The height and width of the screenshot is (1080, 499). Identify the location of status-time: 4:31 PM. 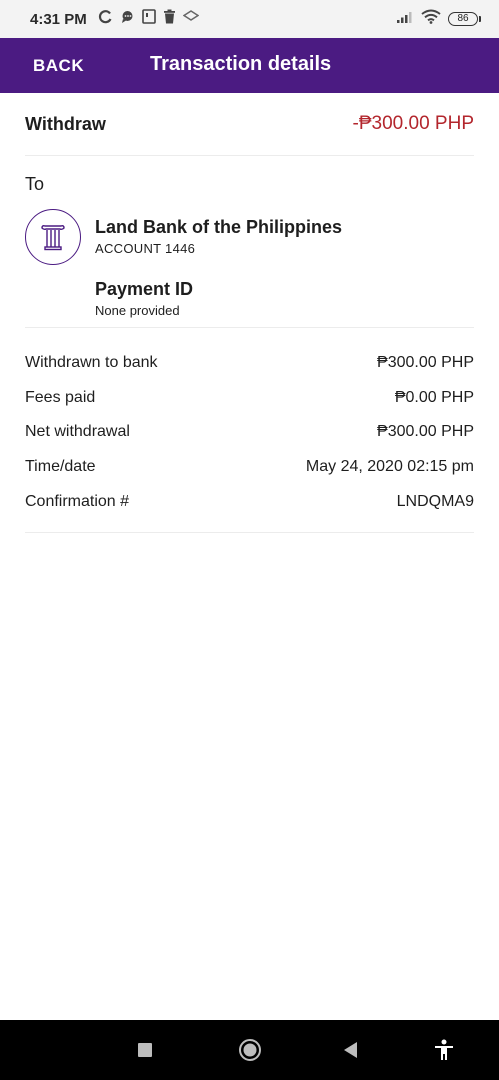
(58, 19).